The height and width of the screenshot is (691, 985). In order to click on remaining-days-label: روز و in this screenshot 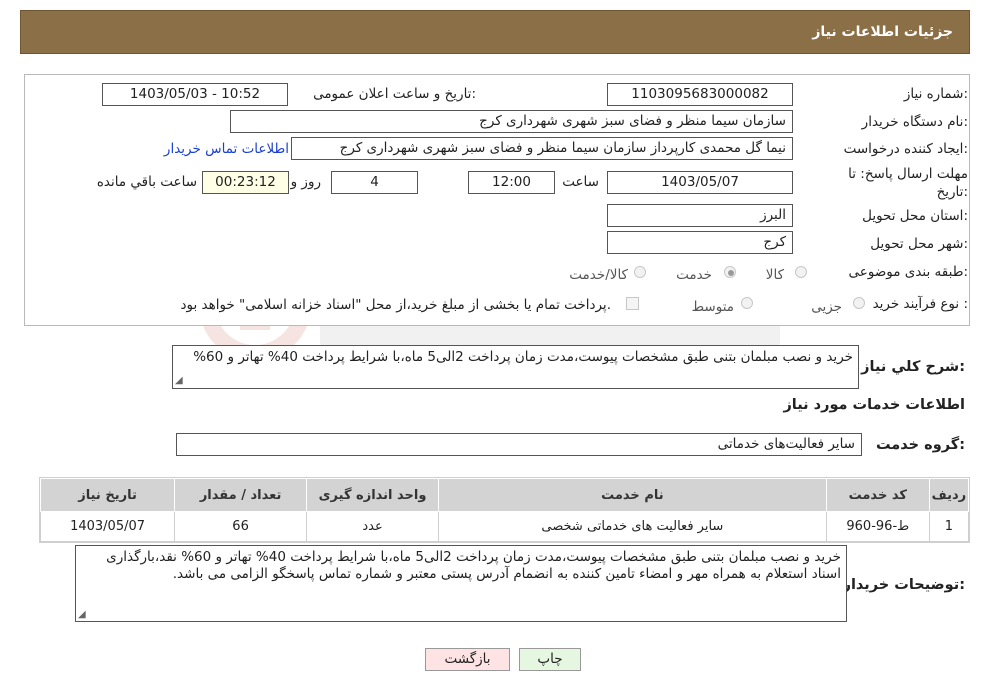, I will do `click(305, 182)`.